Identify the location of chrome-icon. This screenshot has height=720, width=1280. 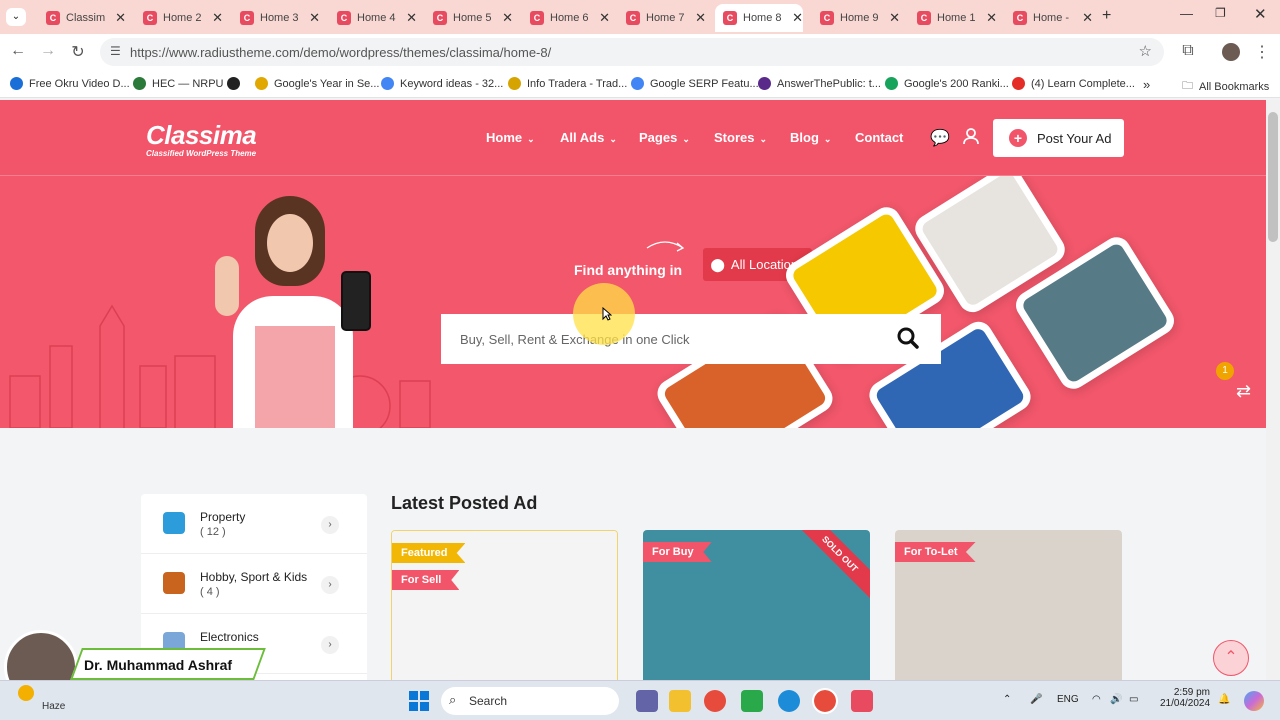
(715, 701).